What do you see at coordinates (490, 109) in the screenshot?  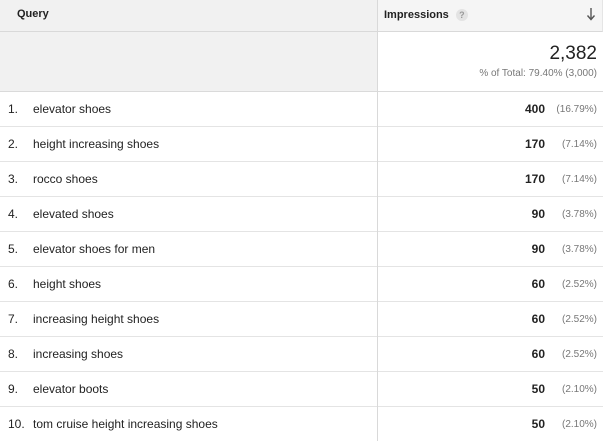 I see `table-row: 400 (16.79%)` at bounding box center [490, 109].